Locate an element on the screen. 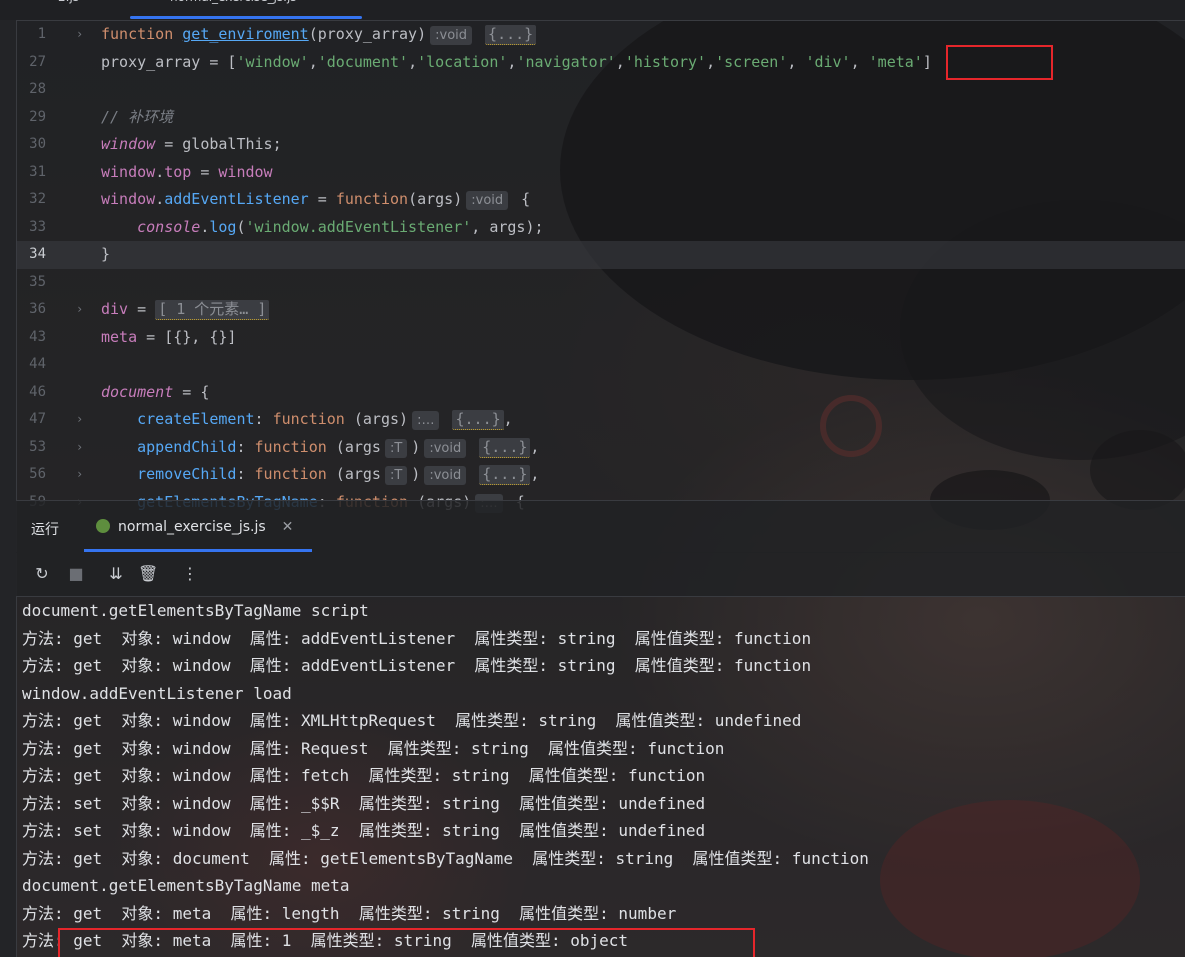 This screenshot has width=1185, height=957. left-tool-strip is located at coordinates (8, 488).